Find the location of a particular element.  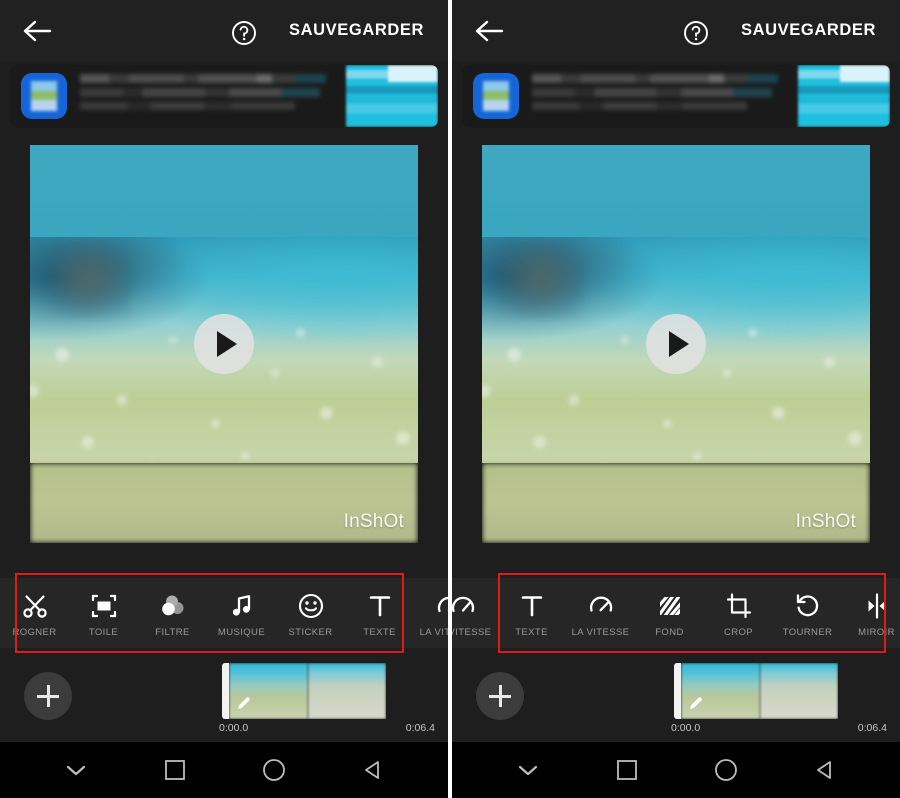

tool-fond: FOND is located at coordinates (669, 613).